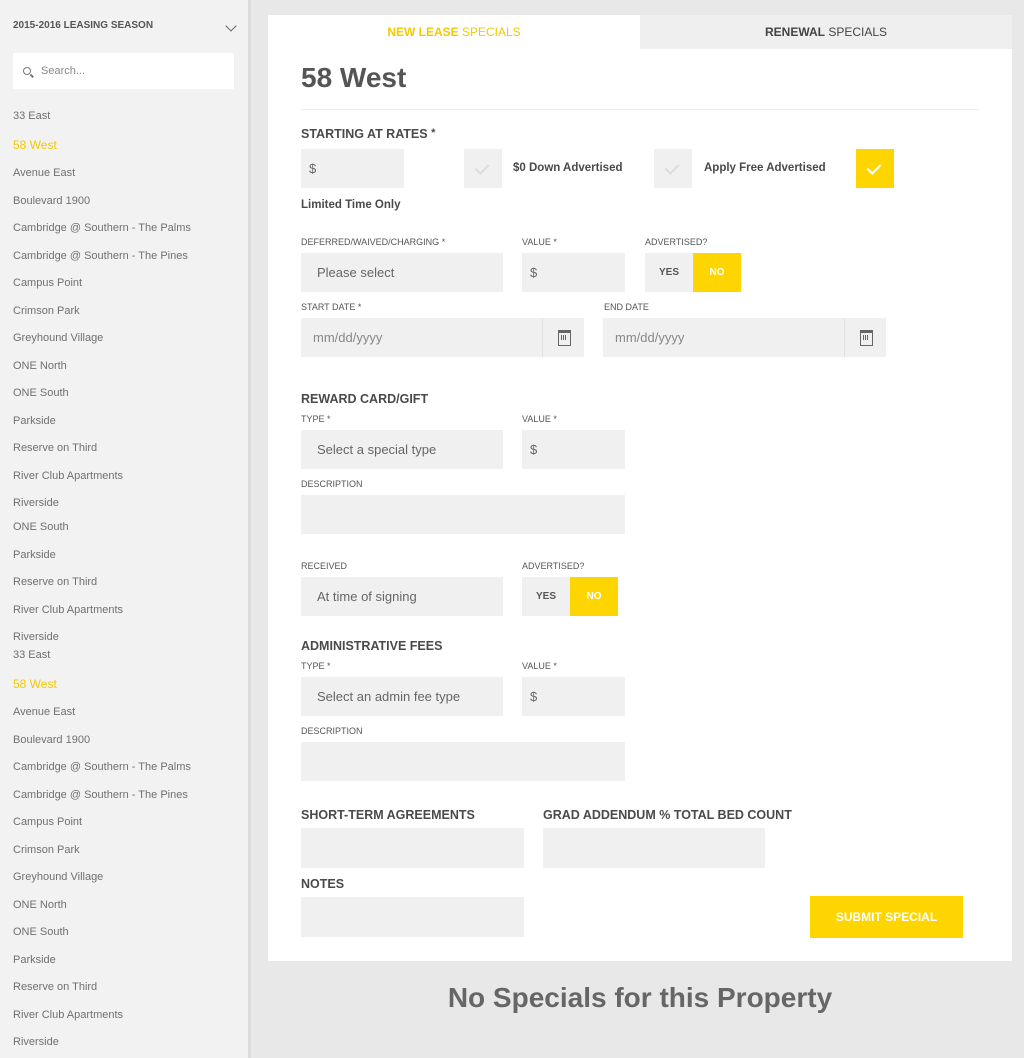 This screenshot has height=1058, width=1024. What do you see at coordinates (856, 32) in the screenshot?
I see `tab-renew-rest: SPECIALS` at bounding box center [856, 32].